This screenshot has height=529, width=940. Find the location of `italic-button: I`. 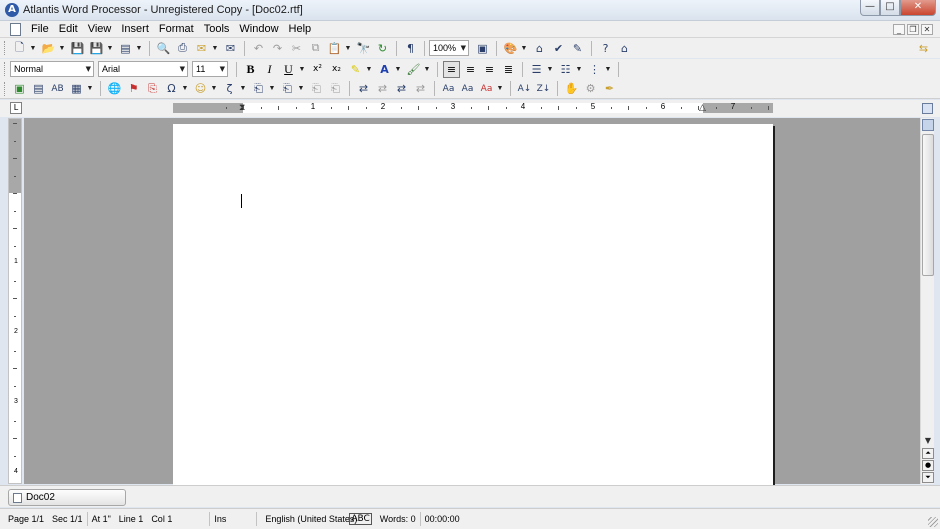

italic-button: I is located at coordinates (269, 69).